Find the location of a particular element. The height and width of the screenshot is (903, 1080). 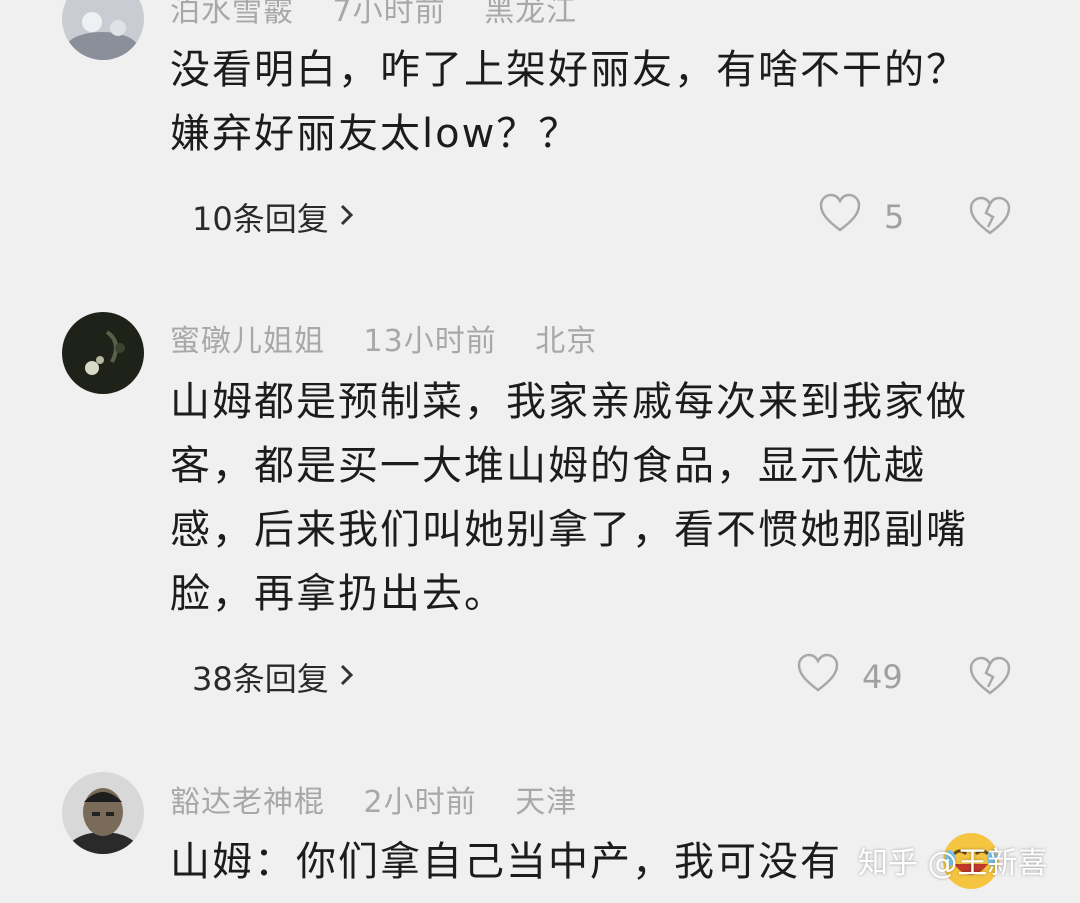

username: 豁达老神棍 is located at coordinates (247, 802).